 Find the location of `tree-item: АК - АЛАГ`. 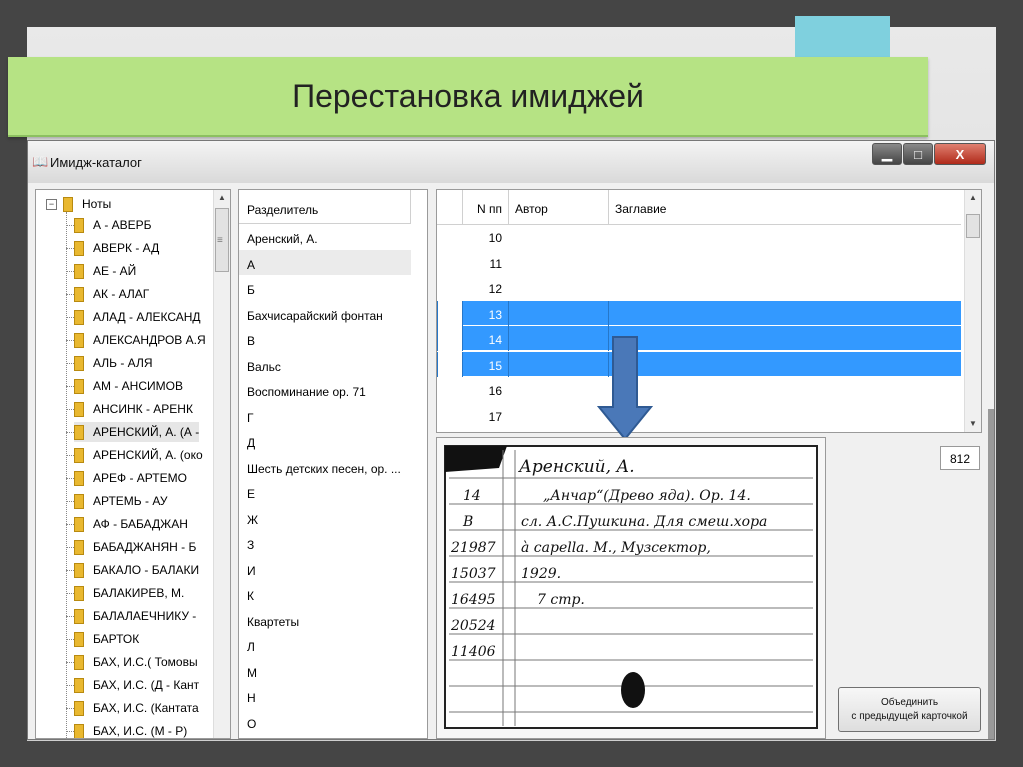

tree-item: АК - АЛАГ is located at coordinates (111, 294).